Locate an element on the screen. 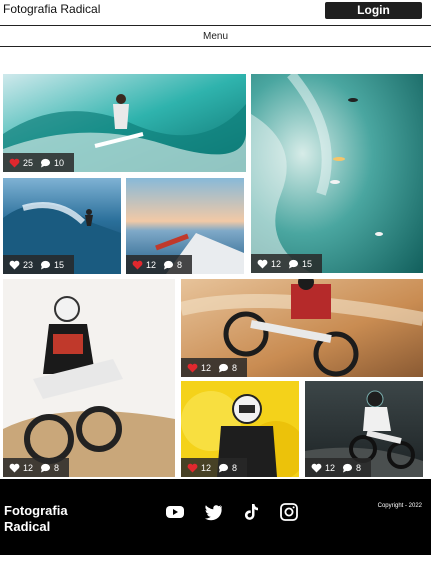 Image resolution: width=431 pixels, height=561 pixels. photo-tile-surfer-barrel: 23 15 is located at coordinates (62, 226).